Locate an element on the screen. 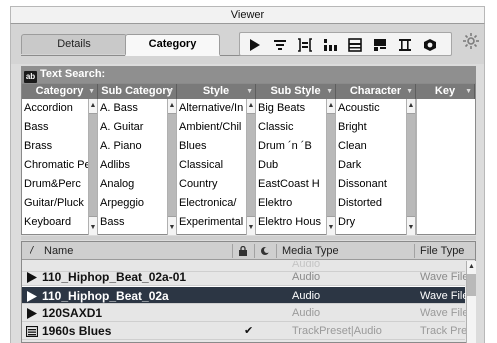  sub-category-scrollbar: ▲ ▼ is located at coordinates (172, 167).